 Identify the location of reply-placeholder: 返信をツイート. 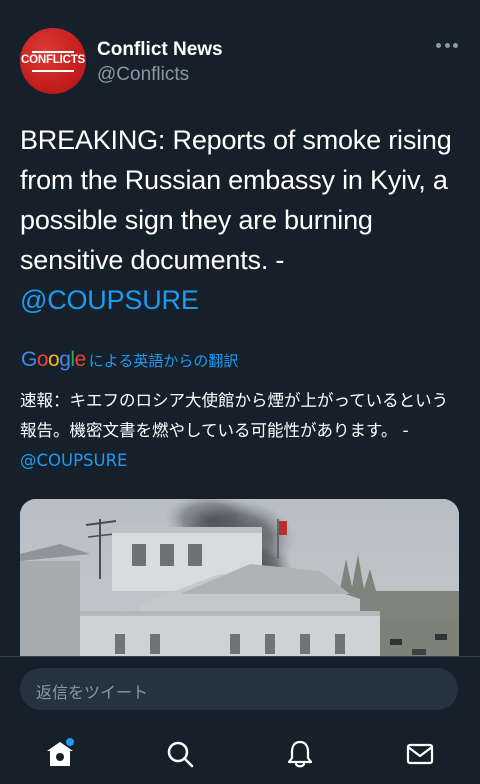
(92, 692).